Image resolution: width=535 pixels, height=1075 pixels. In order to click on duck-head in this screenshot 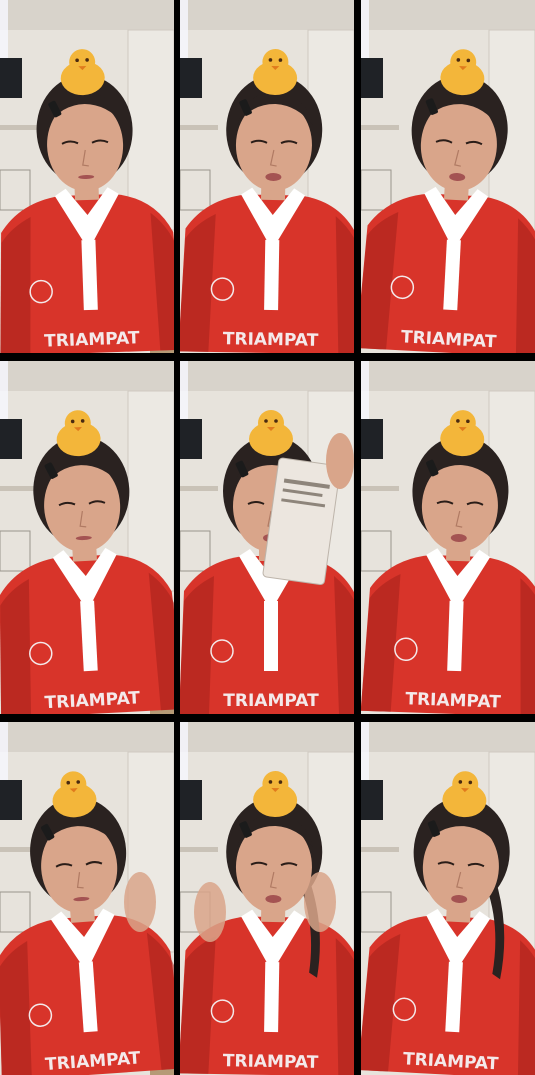, I will do `click(271, 423)`.